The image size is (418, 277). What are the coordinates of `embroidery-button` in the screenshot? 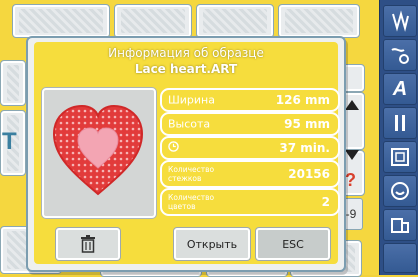 It's located at (400, 55).